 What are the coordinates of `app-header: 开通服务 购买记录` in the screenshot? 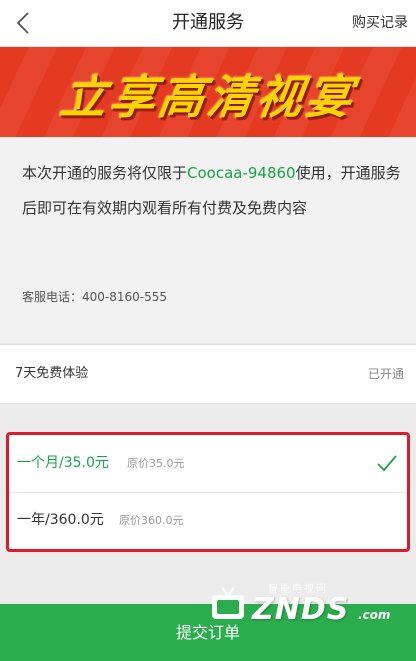 It's located at (208, 23).